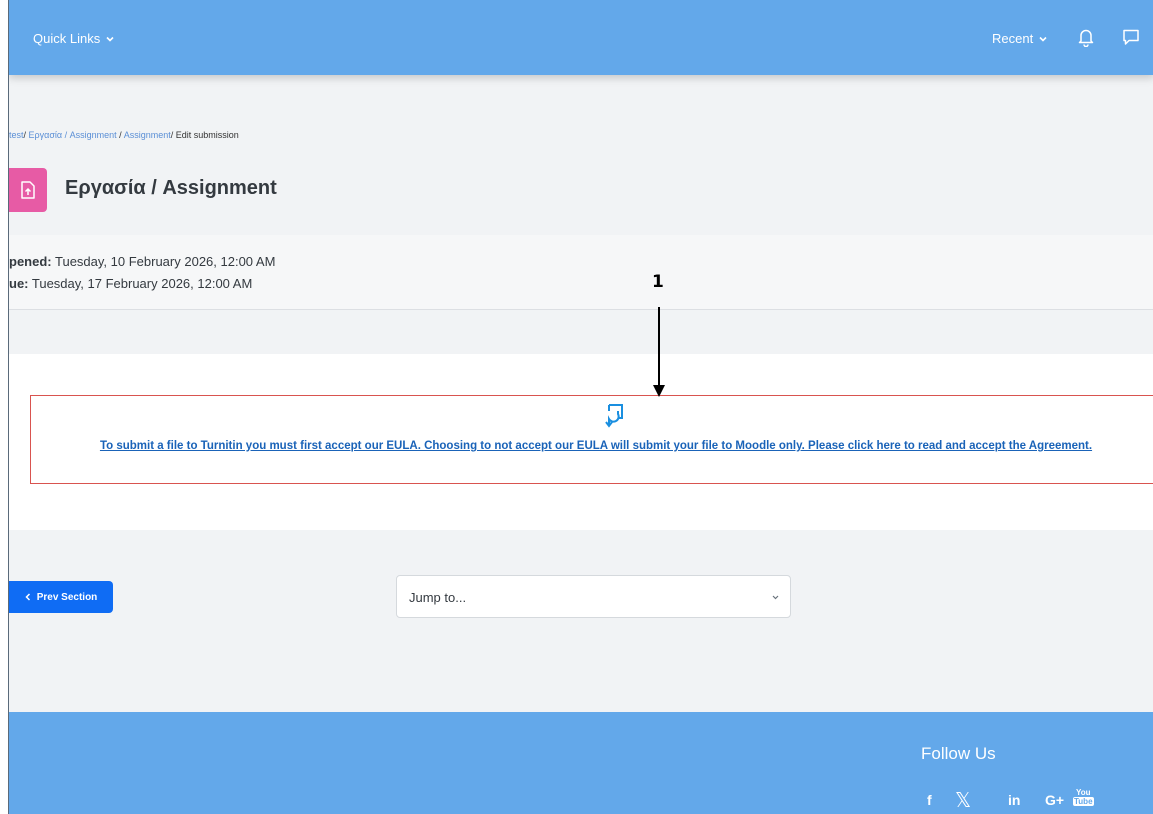  Describe the element at coordinates (30, 261) in the screenshot. I see `opened-label: pened:` at that location.